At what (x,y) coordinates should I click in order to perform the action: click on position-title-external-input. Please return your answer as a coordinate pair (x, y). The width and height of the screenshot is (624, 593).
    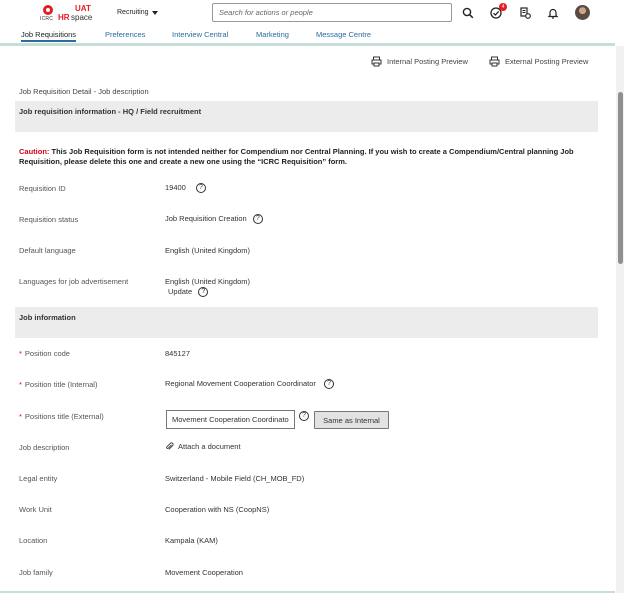
    Looking at the image, I should click on (230, 419).